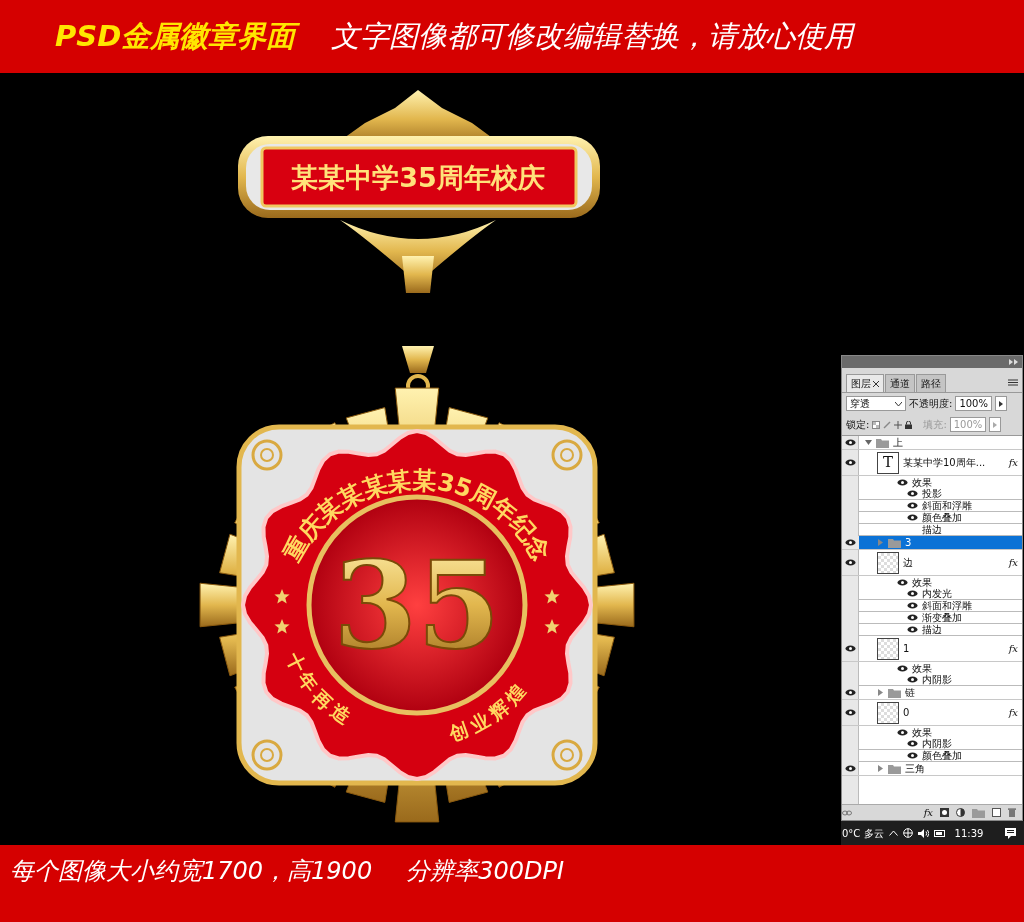  I want to click on fill-arrow-button, so click(995, 424).